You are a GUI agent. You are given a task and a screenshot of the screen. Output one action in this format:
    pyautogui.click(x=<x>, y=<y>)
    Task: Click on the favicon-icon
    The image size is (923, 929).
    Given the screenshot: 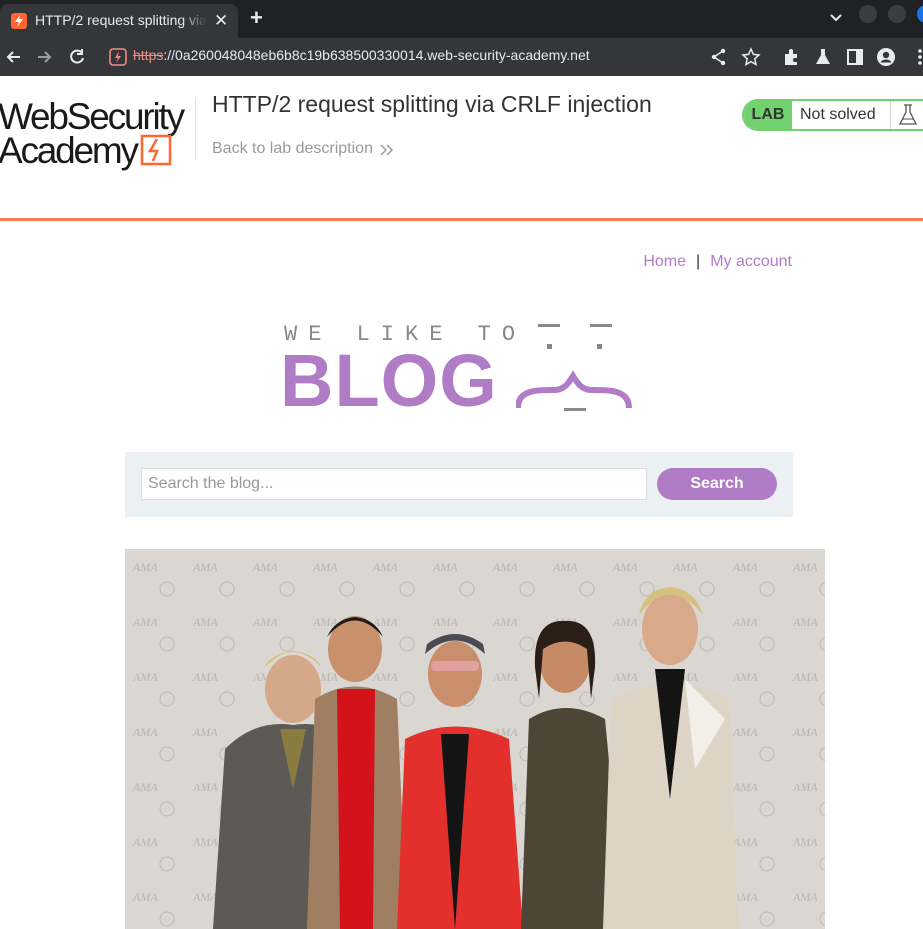 What is the action you would take?
    pyautogui.click(x=19, y=21)
    